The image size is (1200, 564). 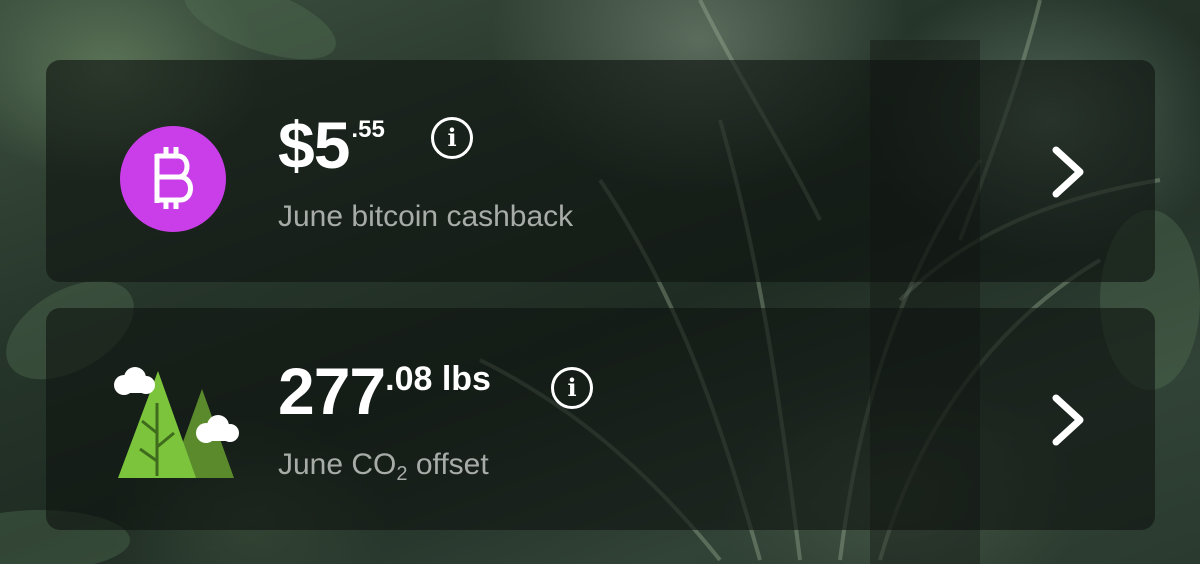 I want to click on co2-caption-suffix: offset, so click(x=448, y=464).